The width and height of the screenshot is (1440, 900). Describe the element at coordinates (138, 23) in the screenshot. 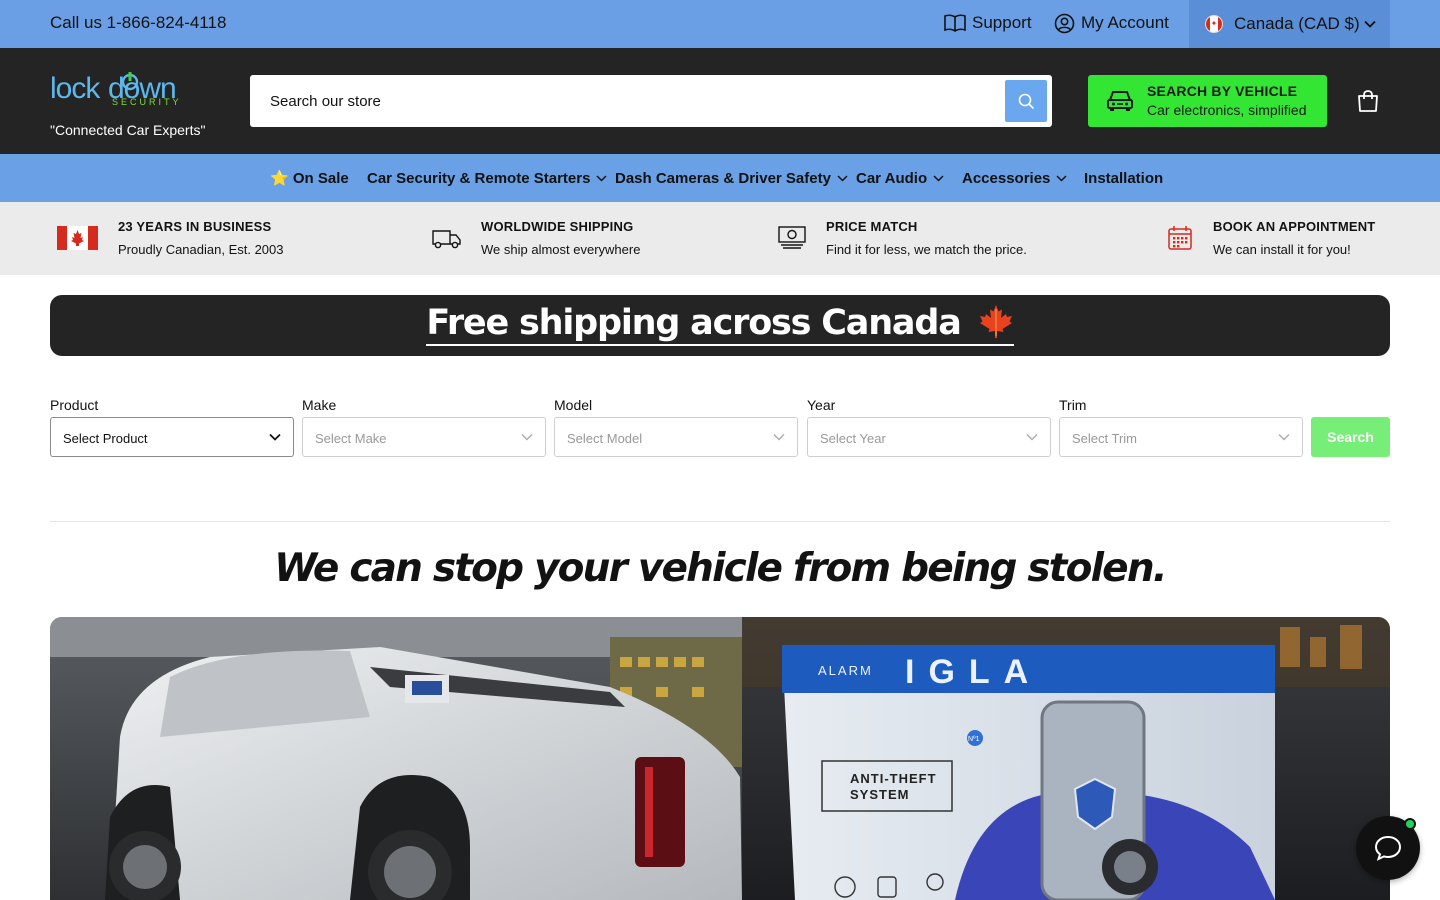

I see `phone-number: Call us 1-866-824-4118` at that location.